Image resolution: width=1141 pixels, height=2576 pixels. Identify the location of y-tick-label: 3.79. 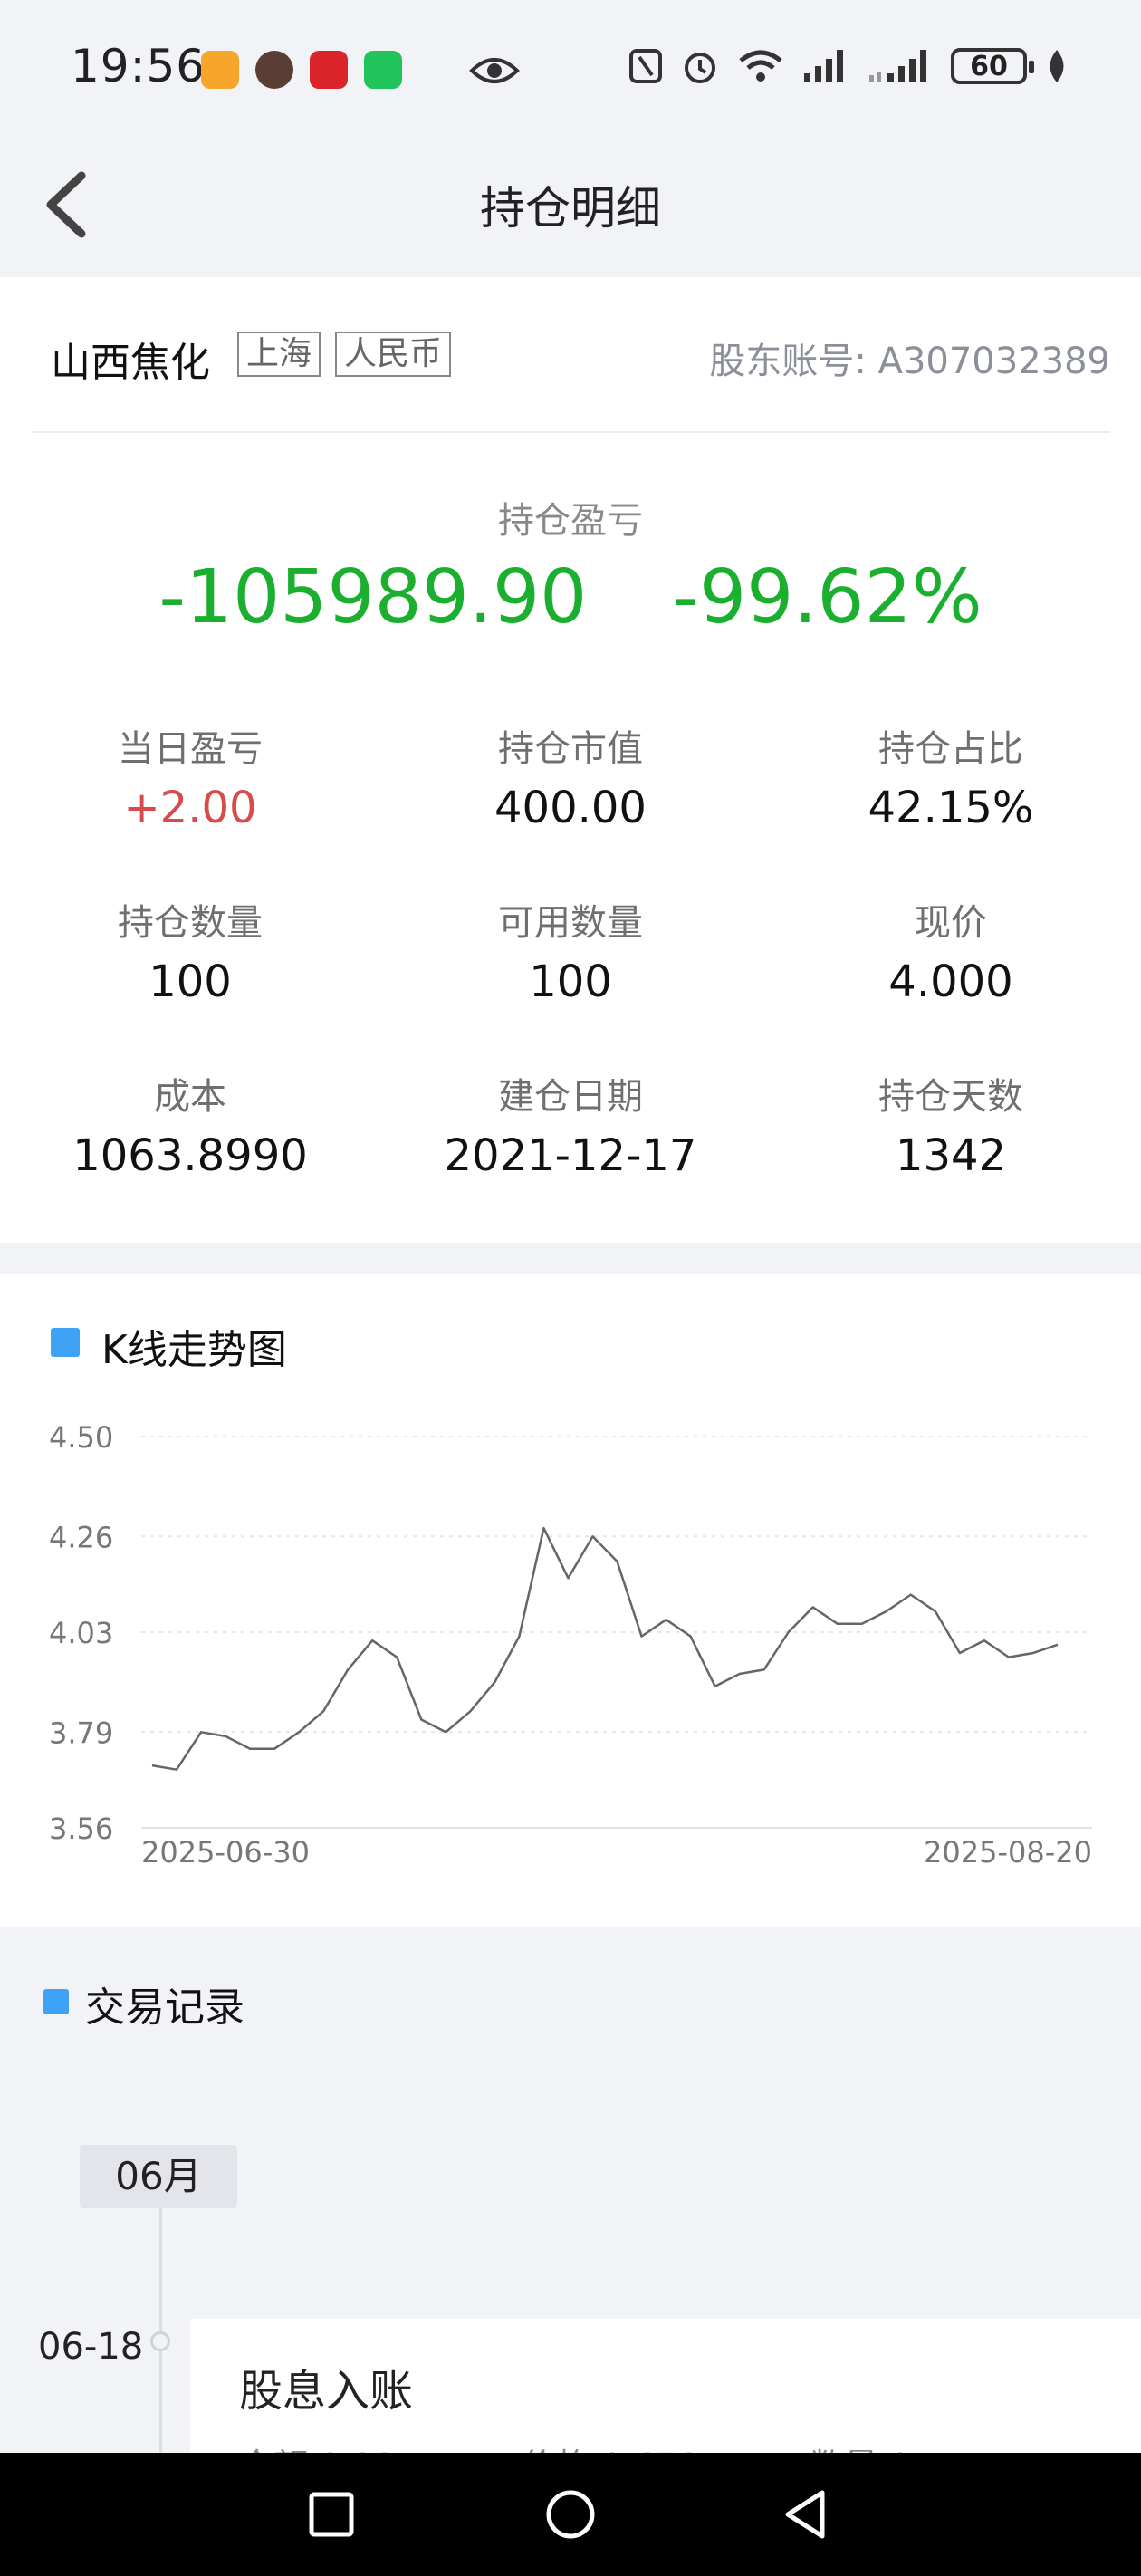
(81, 1733).